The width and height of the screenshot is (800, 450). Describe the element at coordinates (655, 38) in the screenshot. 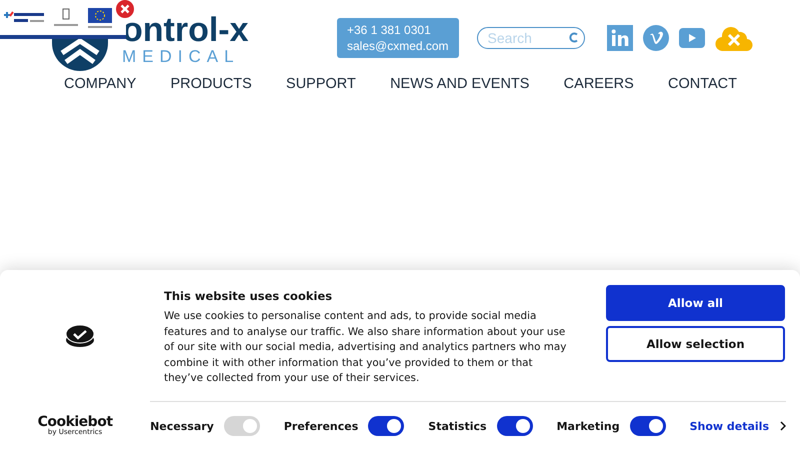

I see `vimeo-icon` at that location.